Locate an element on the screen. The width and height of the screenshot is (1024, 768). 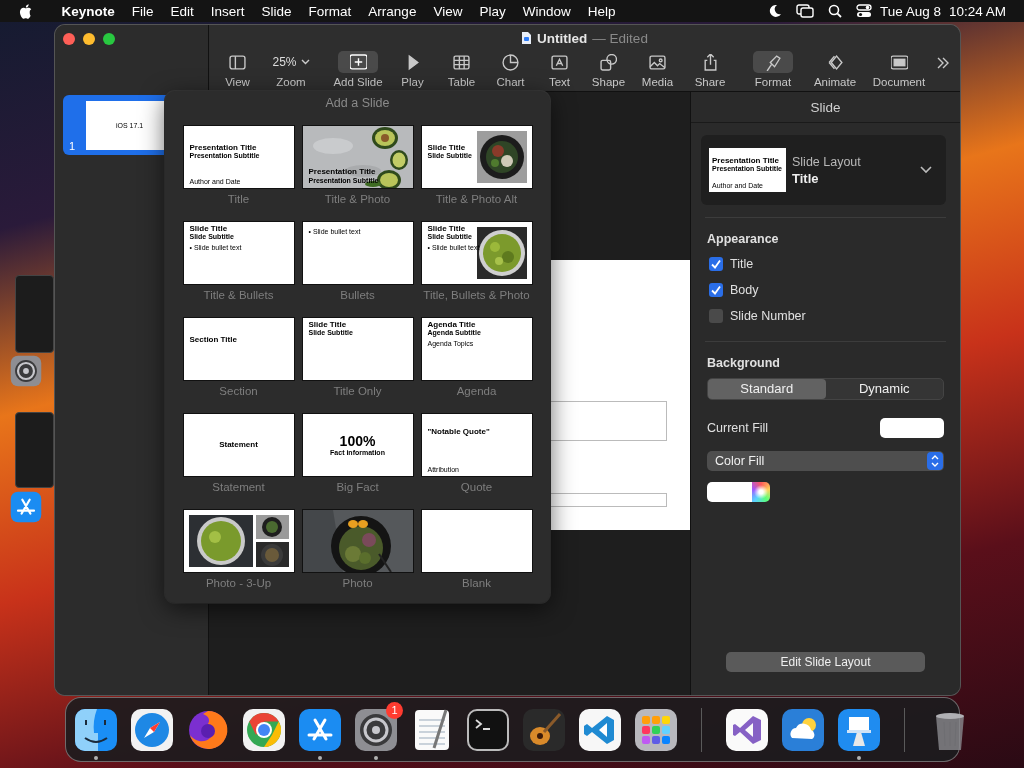
window-title: Untitled is located at coordinates (562, 38).